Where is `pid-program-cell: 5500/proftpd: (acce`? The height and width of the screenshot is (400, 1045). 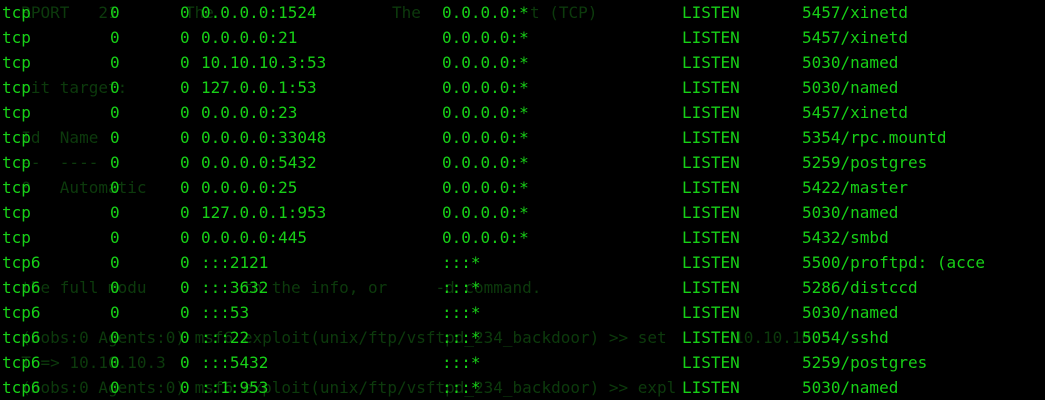 pid-program-cell: 5500/proftpd: (acce is located at coordinates (894, 262).